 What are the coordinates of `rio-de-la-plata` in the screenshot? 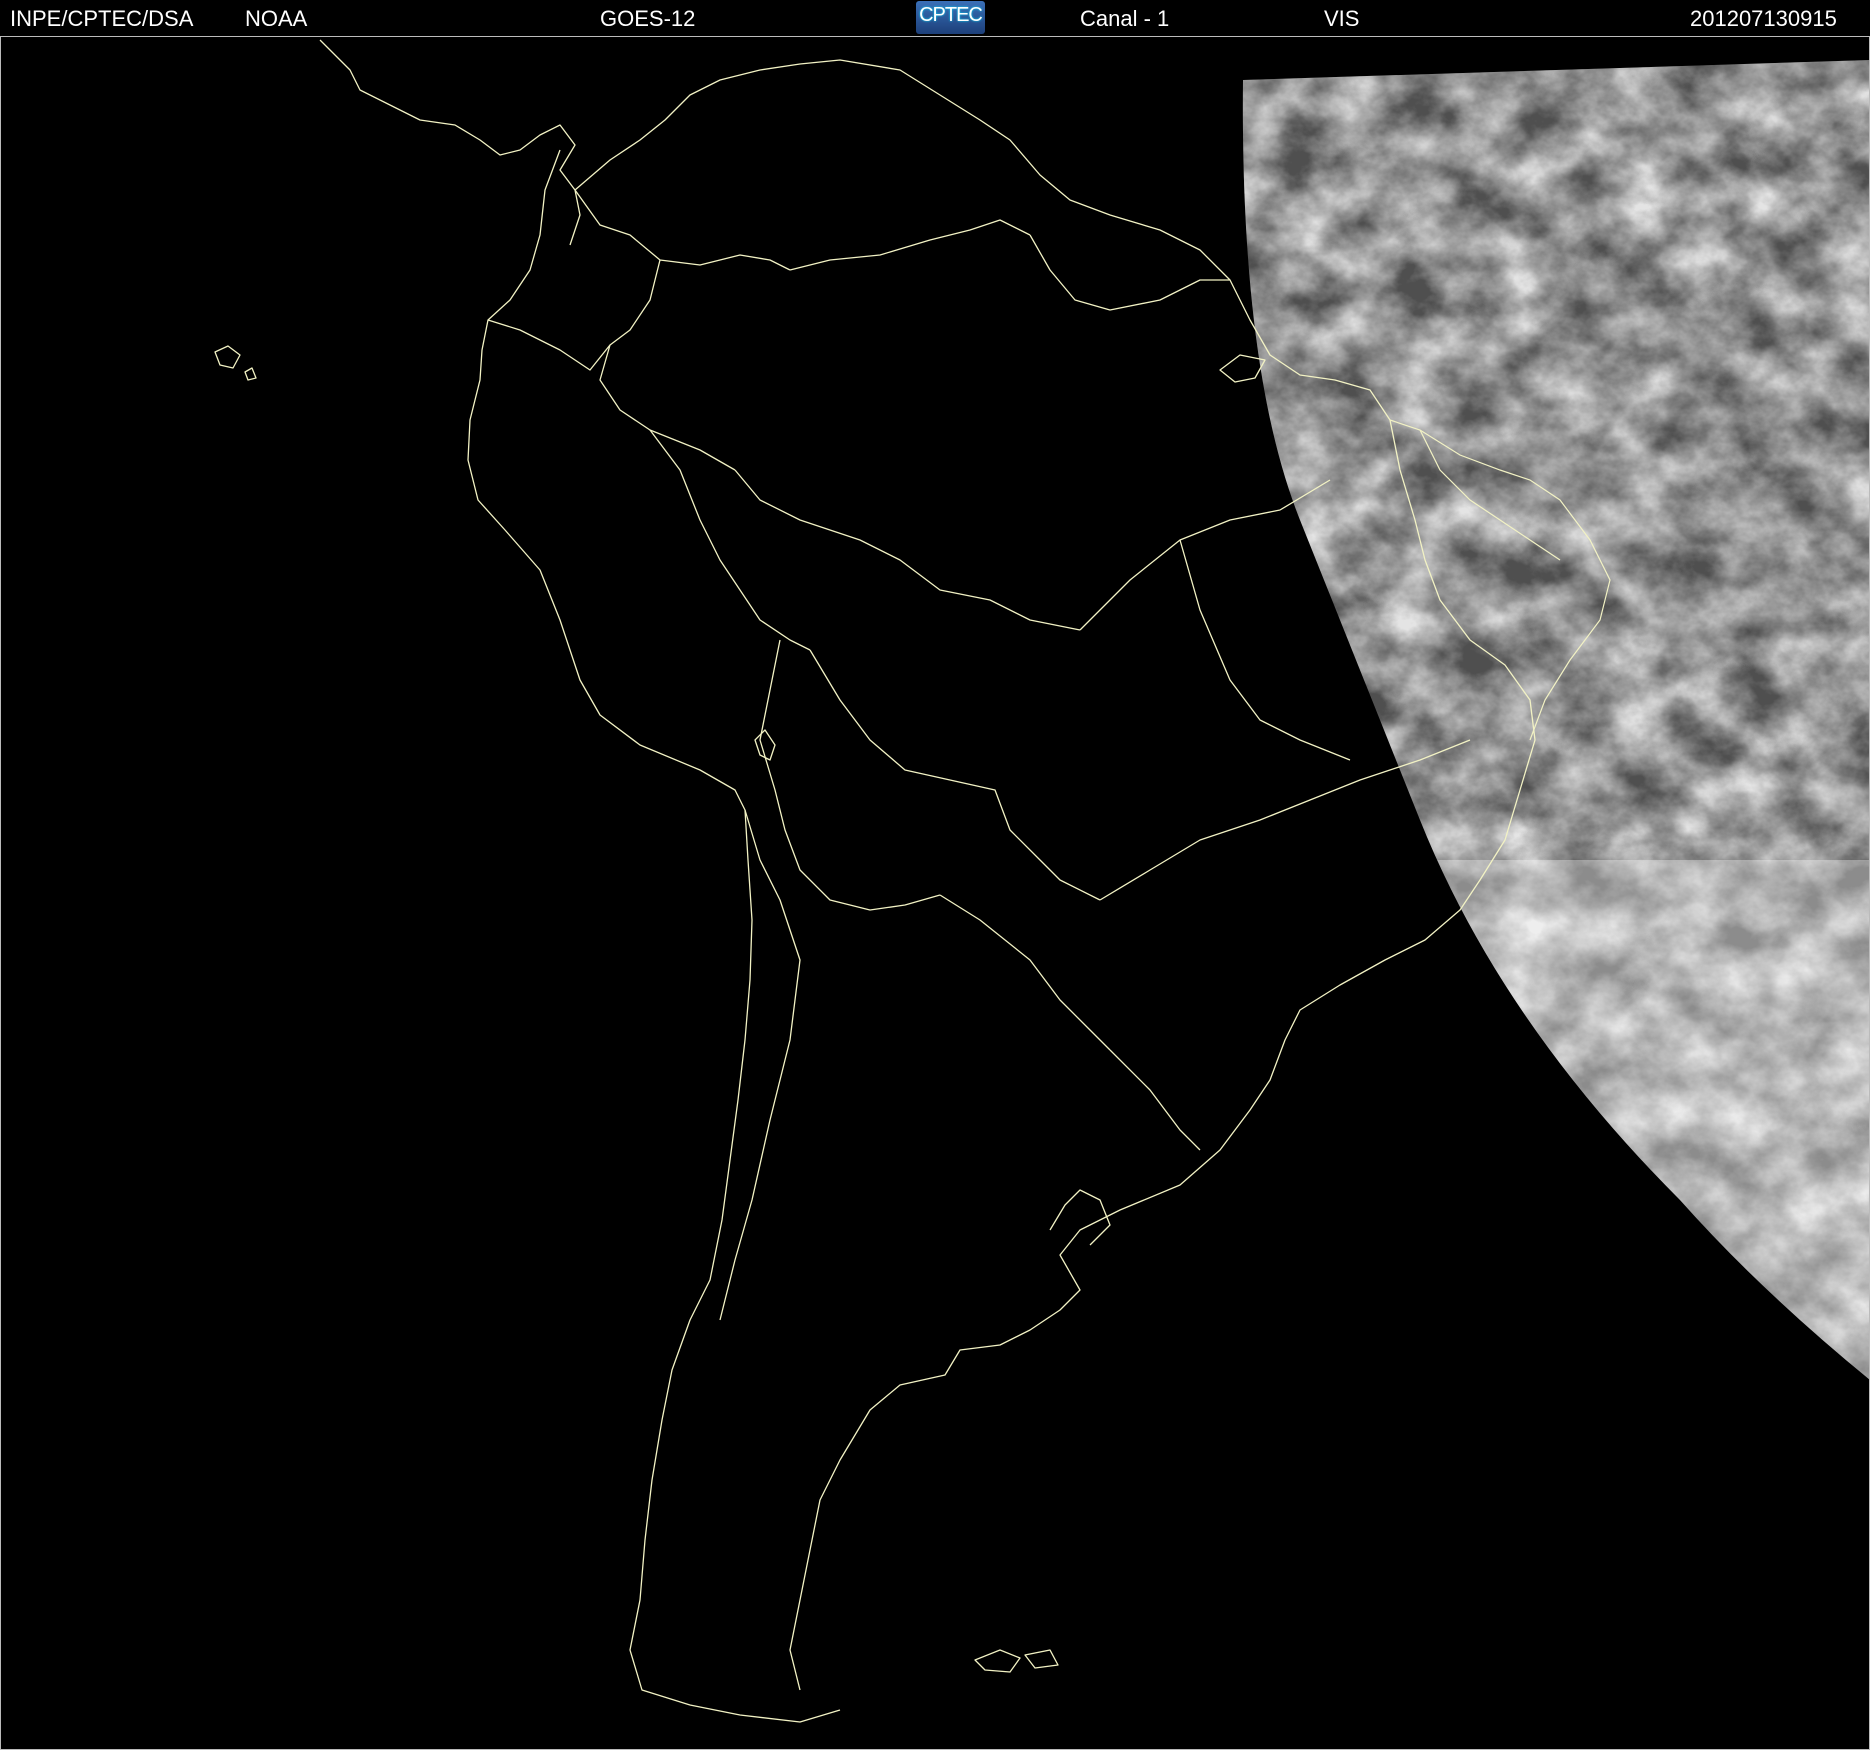 It's located at (1080, 1217).